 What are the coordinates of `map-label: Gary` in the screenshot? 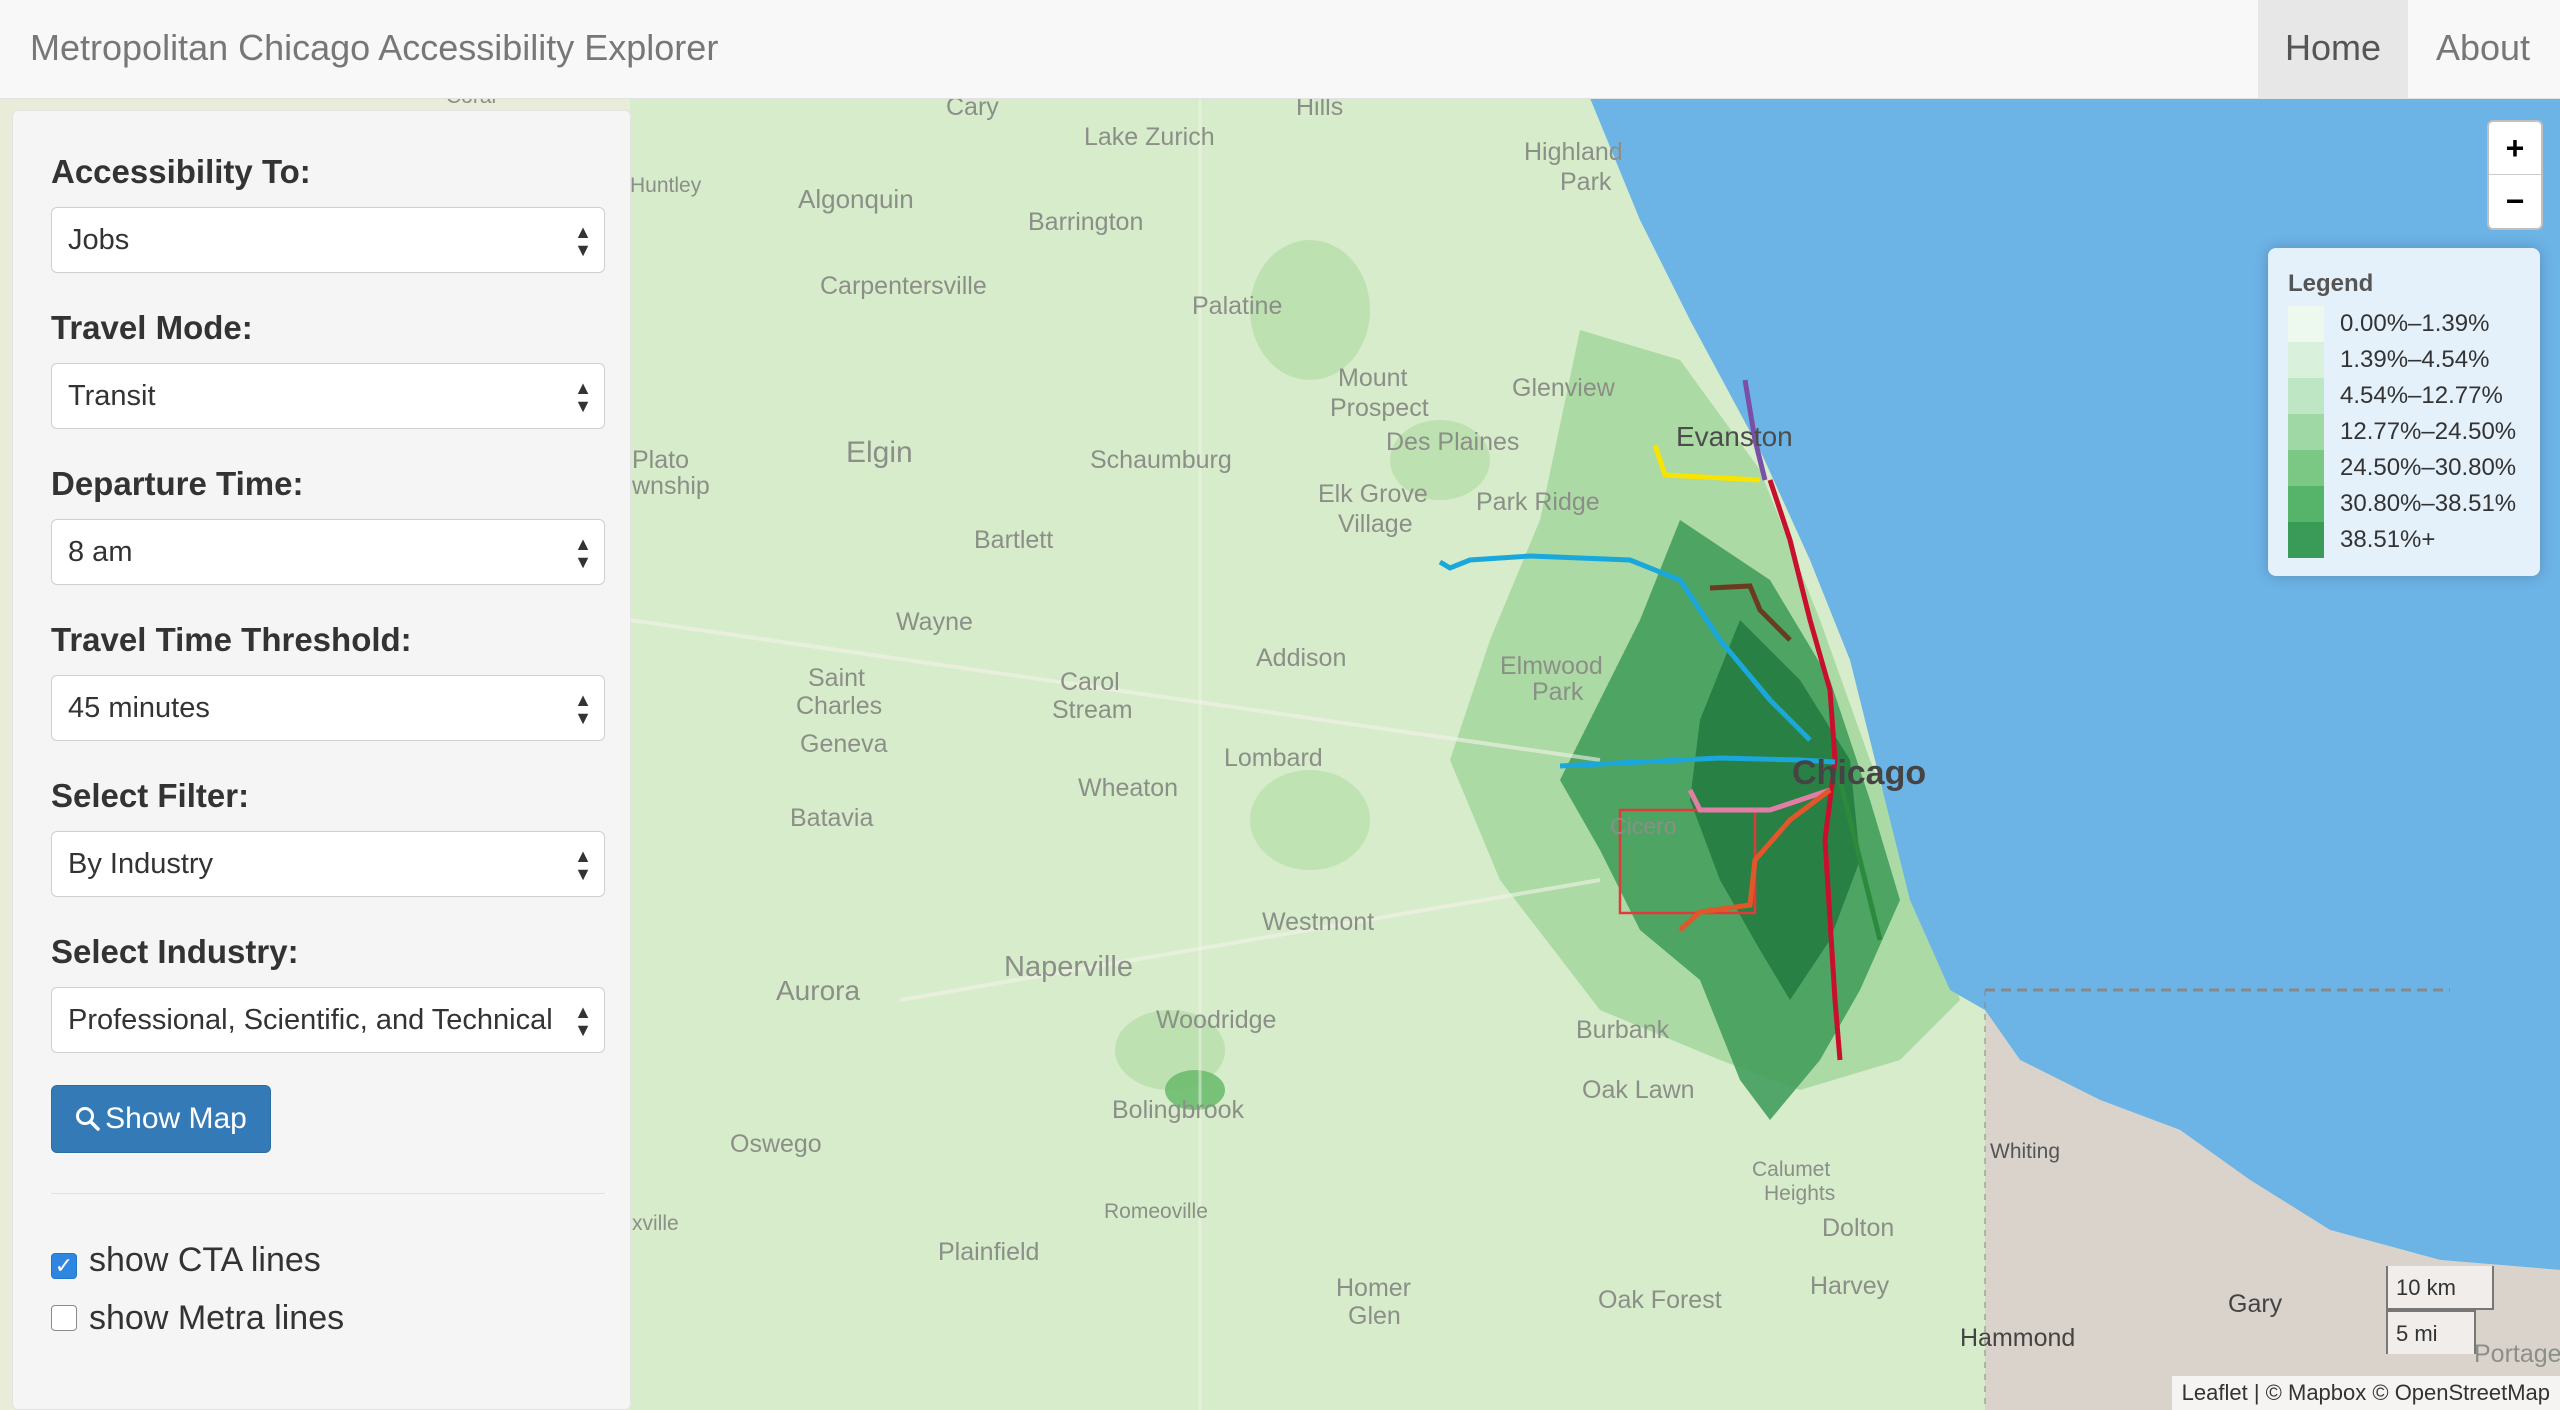 It's located at (2255, 1304).